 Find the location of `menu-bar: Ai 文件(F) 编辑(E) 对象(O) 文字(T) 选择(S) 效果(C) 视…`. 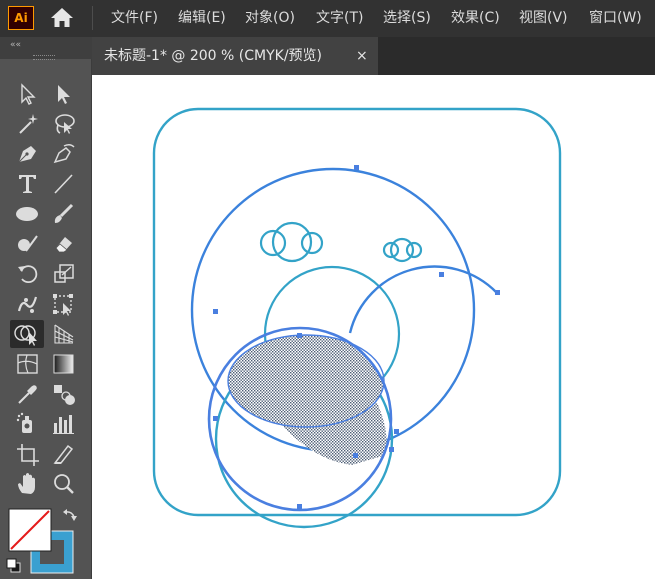

menu-bar: Ai 文件(F) 编辑(E) 对象(O) 文字(T) 选择(S) 效果(C) 视… is located at coordinates (327, 18).